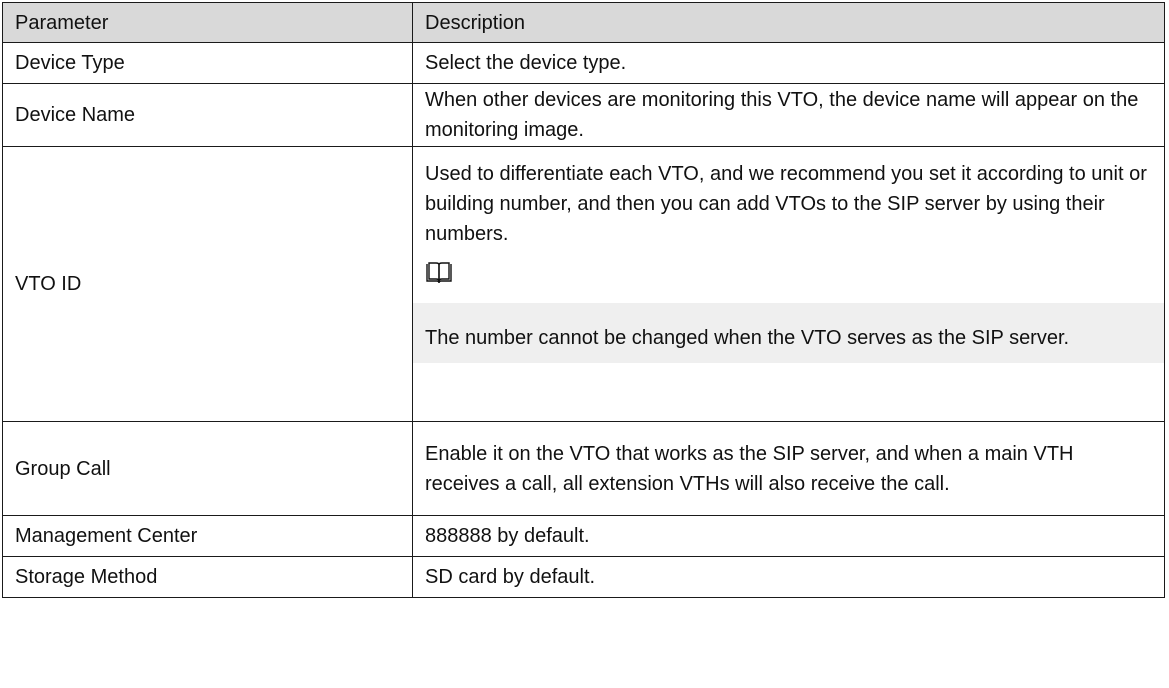 This screenshot has height=688, width=1169. Describe the element at coordinates (207, 63) in the screenshot. I see `param-cell: Device Type` at that location.